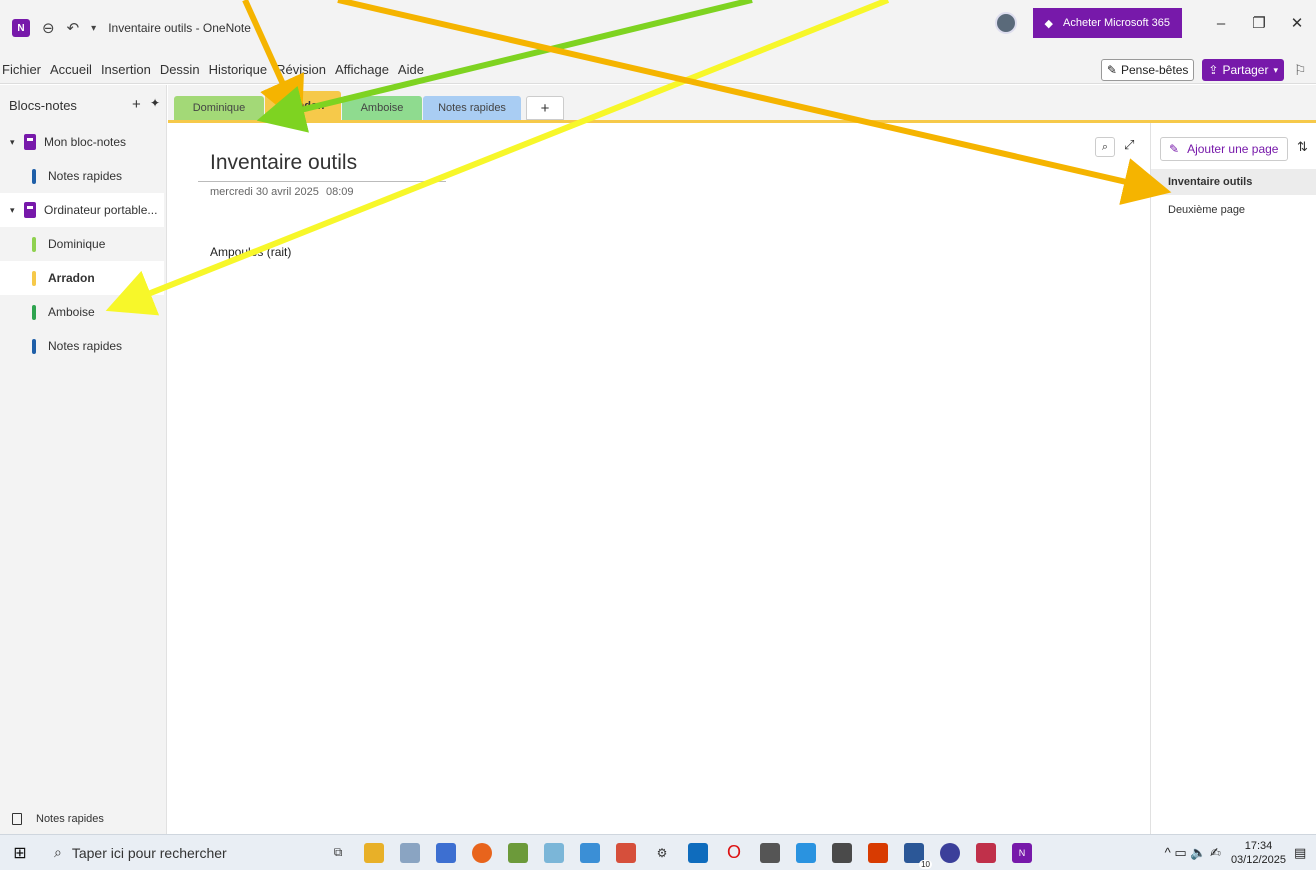  Describe the element at coordinates (472, 108) in the screenshot. I see `tab-notes-rapides: Notes rapides` at that location.